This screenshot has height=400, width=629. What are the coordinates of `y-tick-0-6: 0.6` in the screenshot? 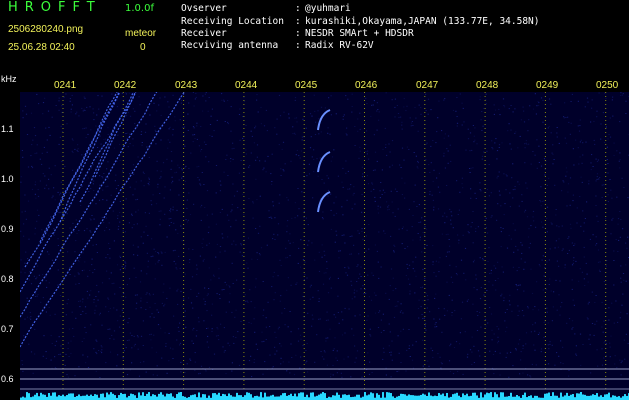 It's located at (7, 379).